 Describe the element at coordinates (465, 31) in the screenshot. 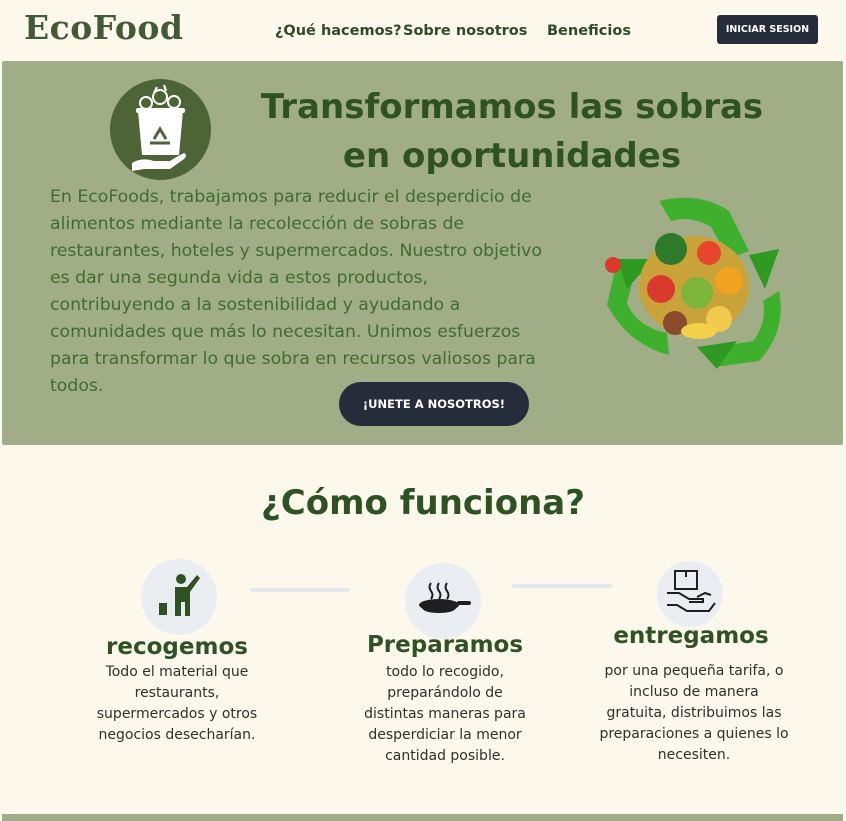

I see `nav-link-sobre-nosotros: Sobre nosotros` at that location.